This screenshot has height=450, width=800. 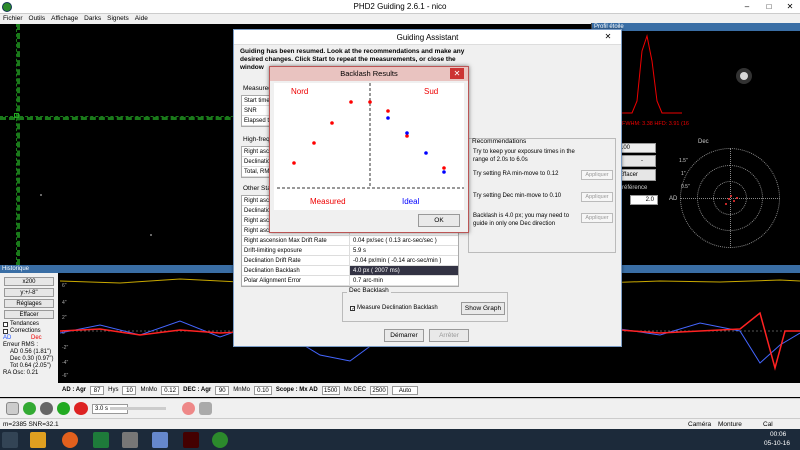 What do you see at coordinates (731, 200) in the screenshot?
I see `target-scatter` at bounding box center [731, 200].